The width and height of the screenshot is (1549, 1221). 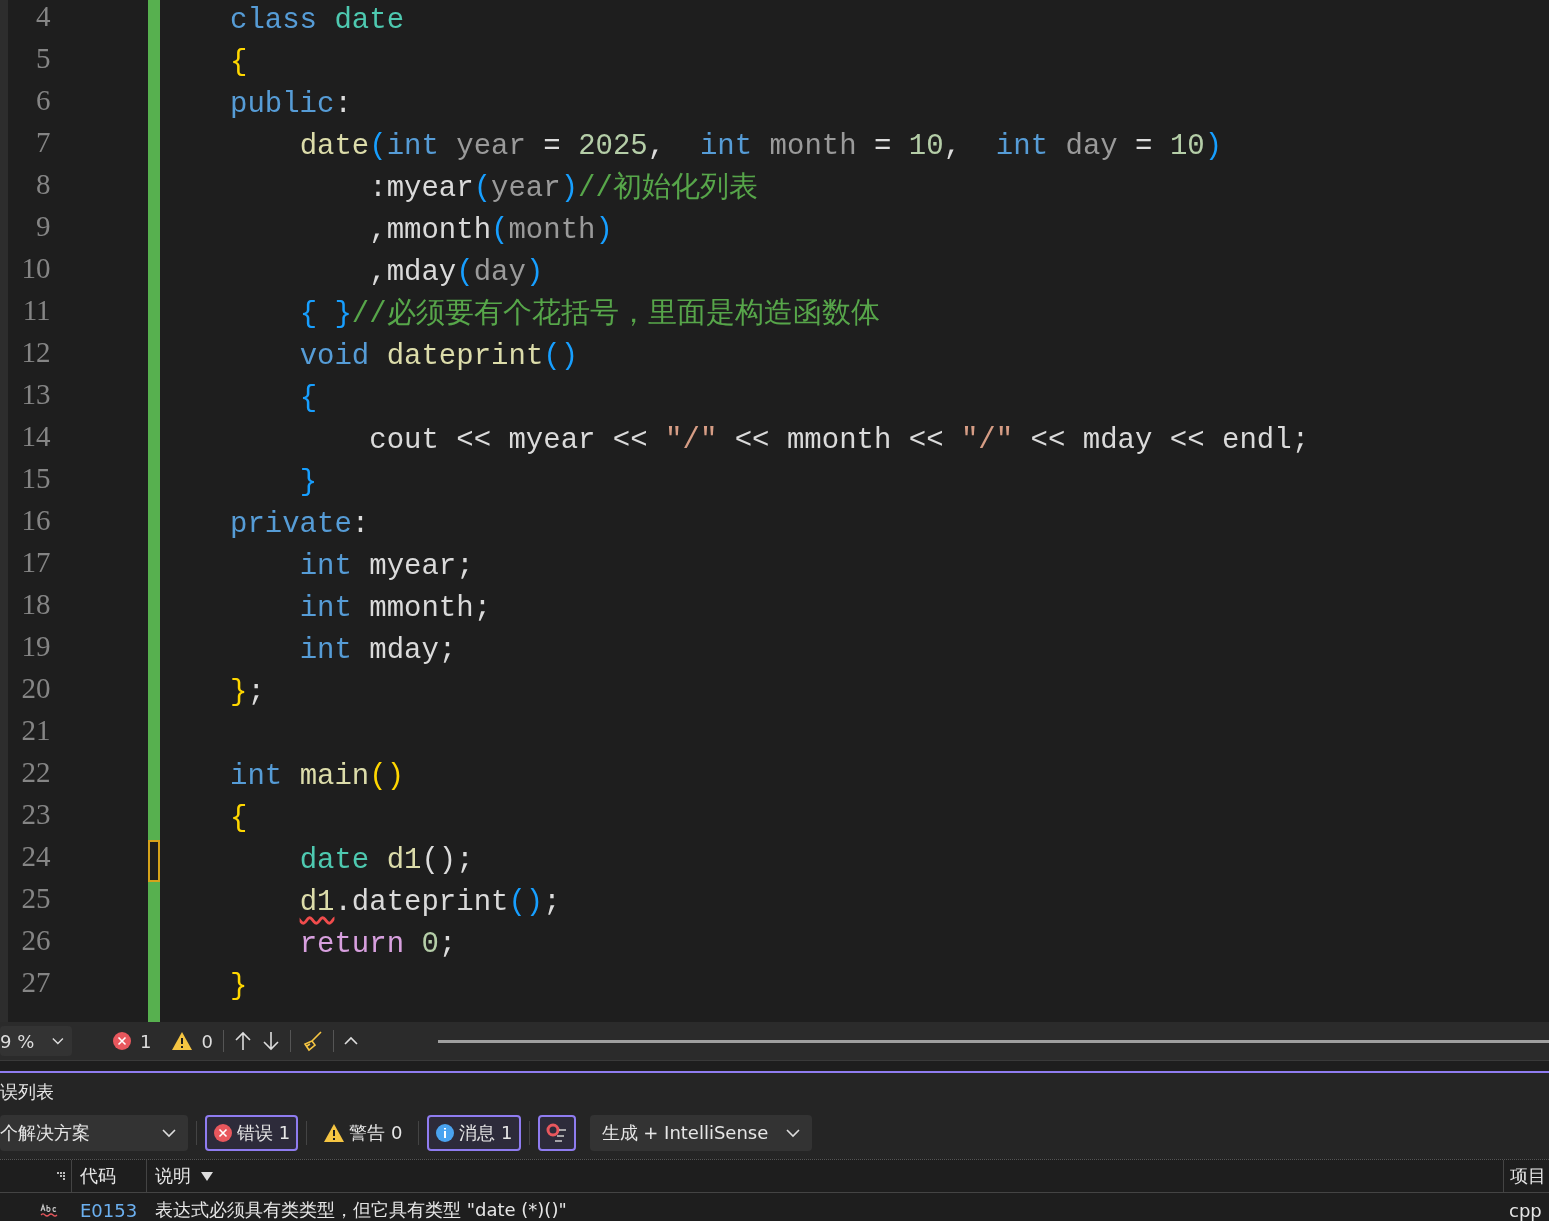 I want to click on filter-toggle-button, so click(x=556, y=1133).